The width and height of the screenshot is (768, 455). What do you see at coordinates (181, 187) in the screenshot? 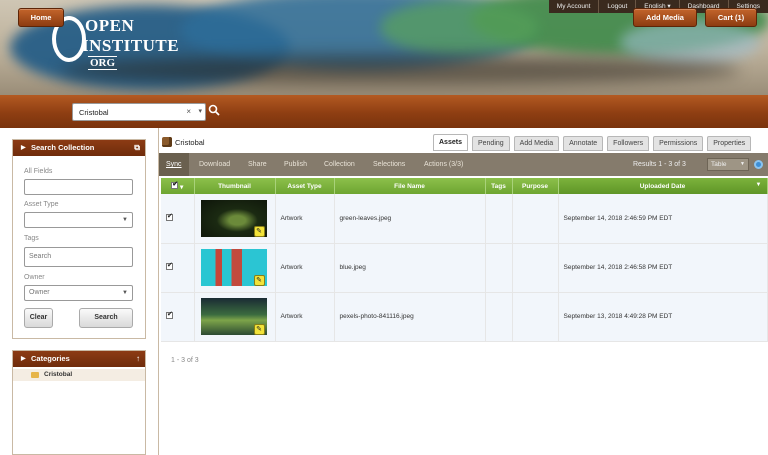
I see `select-all-dropdown-icon: ▾` at bounding box center [181, 187].